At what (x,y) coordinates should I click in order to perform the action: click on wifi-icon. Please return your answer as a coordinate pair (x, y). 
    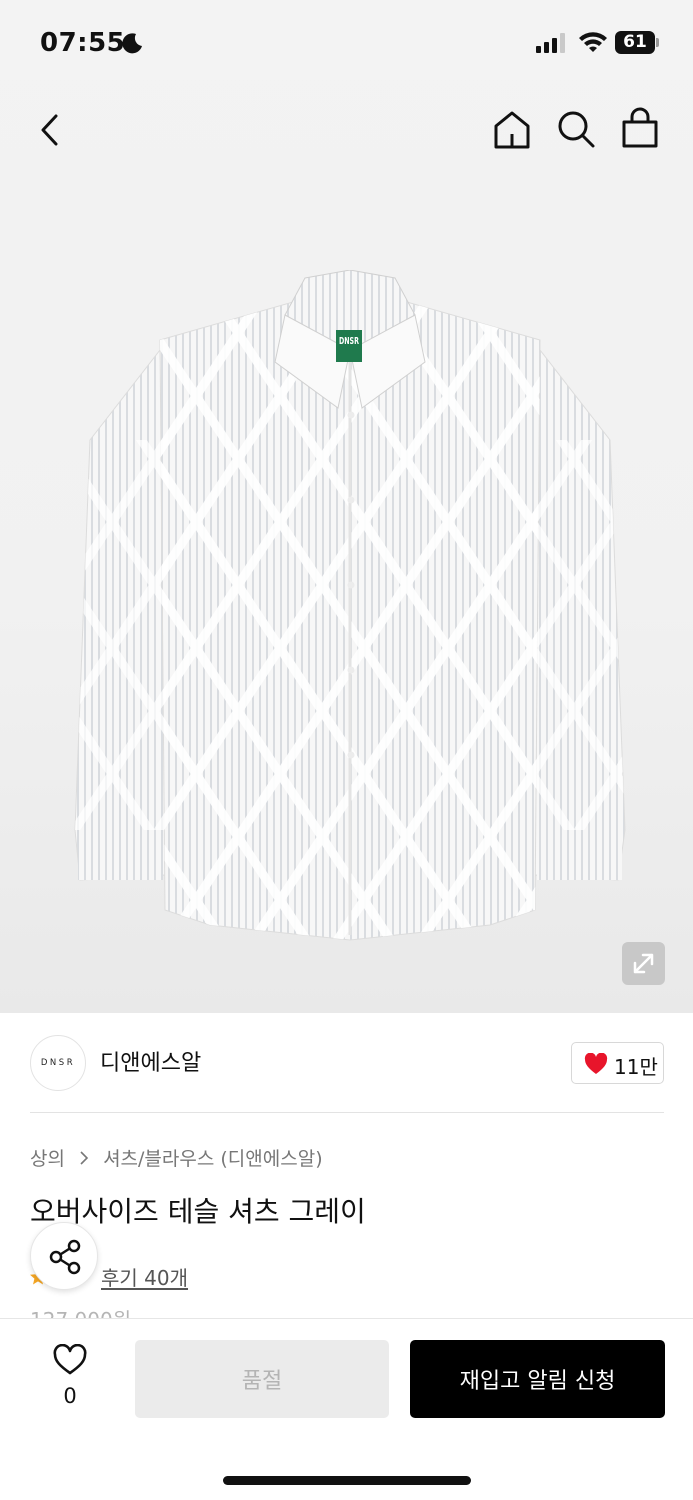
    Looking at the image, I should click on (593, 42).